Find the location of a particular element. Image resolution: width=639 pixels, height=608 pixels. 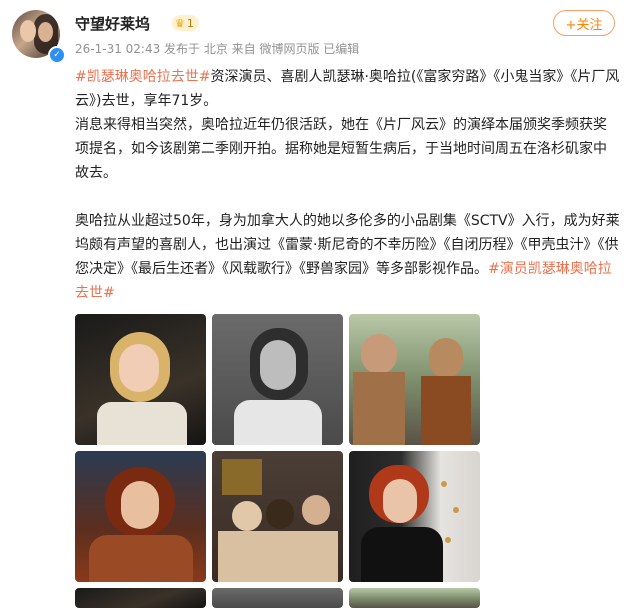

hashtag-link: #凯瑟琳奥哈拉去世# is located at coordinates (142, 77).